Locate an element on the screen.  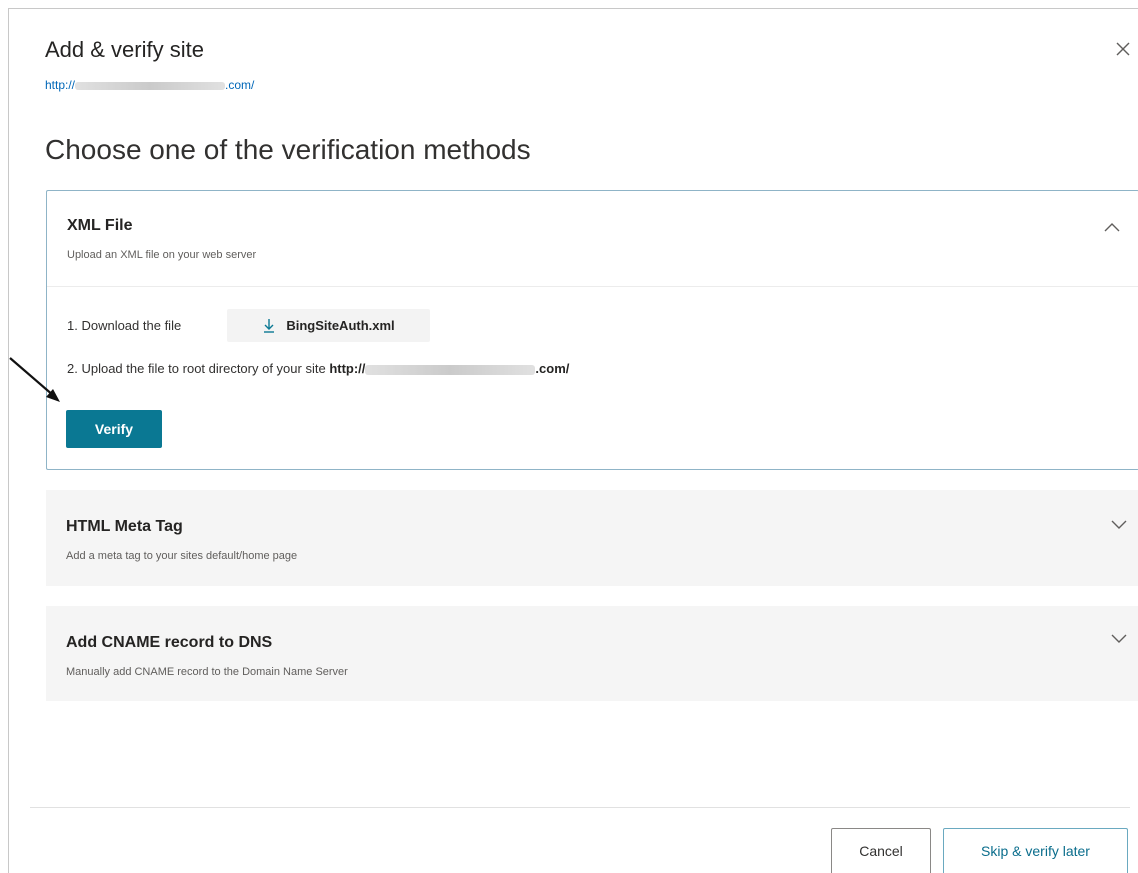
panel-divider is located at coordinates (592, 286).